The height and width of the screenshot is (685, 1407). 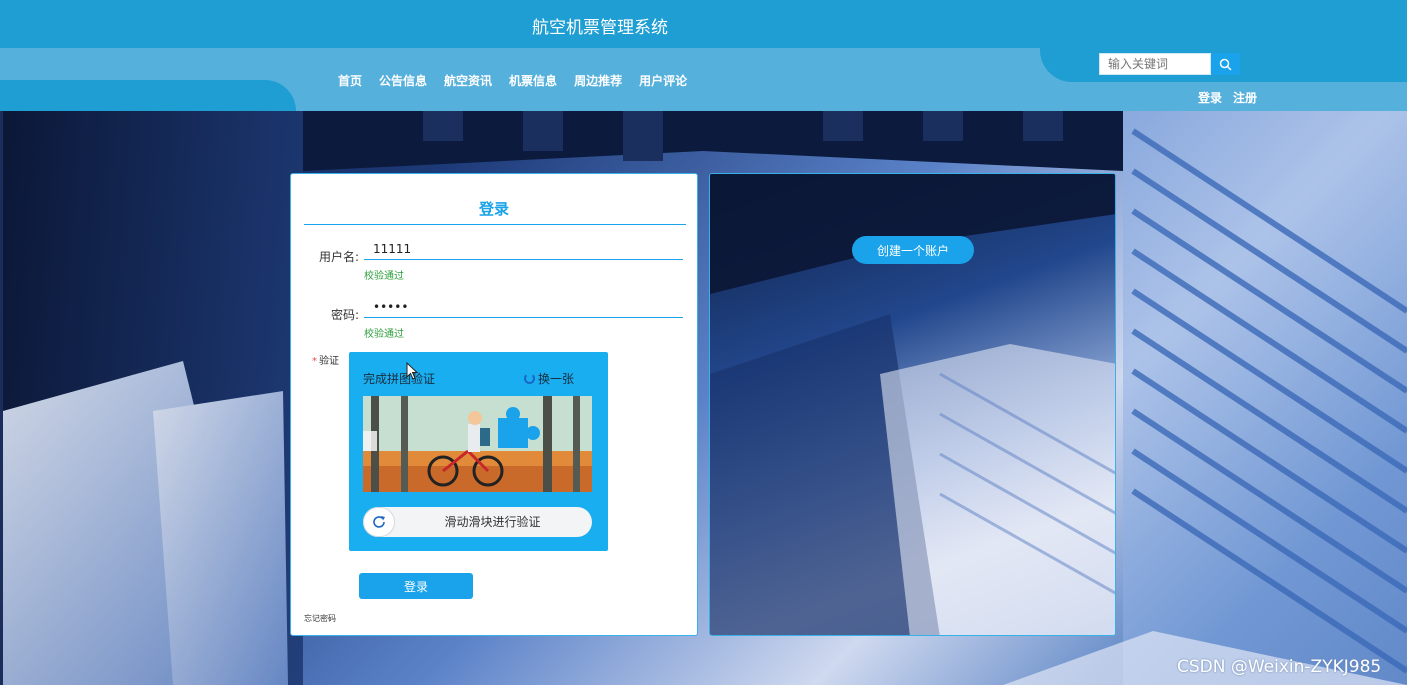 I want to click on captcha-refresh-label: 换一张, so click(x=556, y=379).